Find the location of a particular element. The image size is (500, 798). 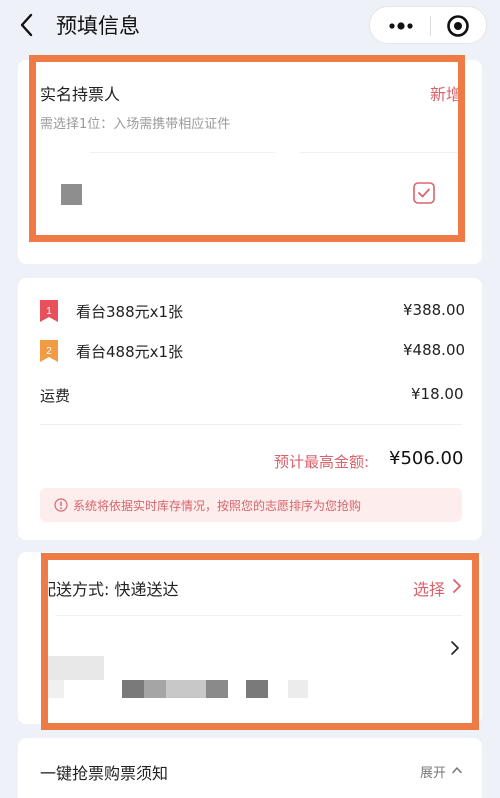

rank-number: 2 is located at coordinates (49, 351).